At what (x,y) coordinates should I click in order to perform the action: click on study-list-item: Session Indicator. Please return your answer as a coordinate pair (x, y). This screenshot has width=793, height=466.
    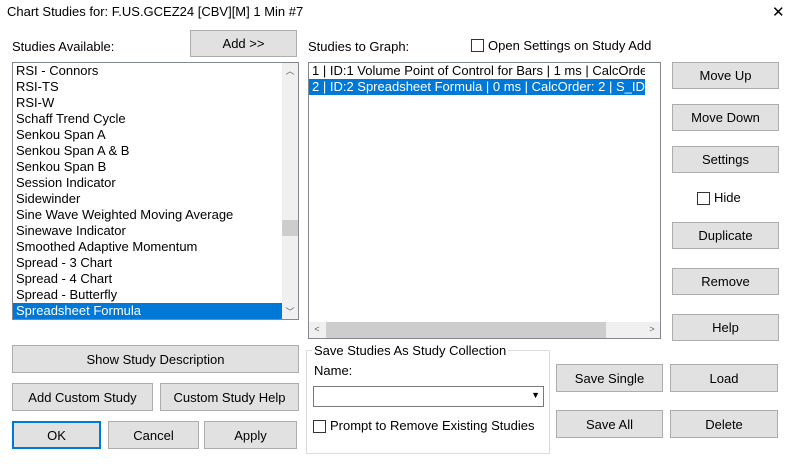
    Looking at the image, I should click on (147, 183).